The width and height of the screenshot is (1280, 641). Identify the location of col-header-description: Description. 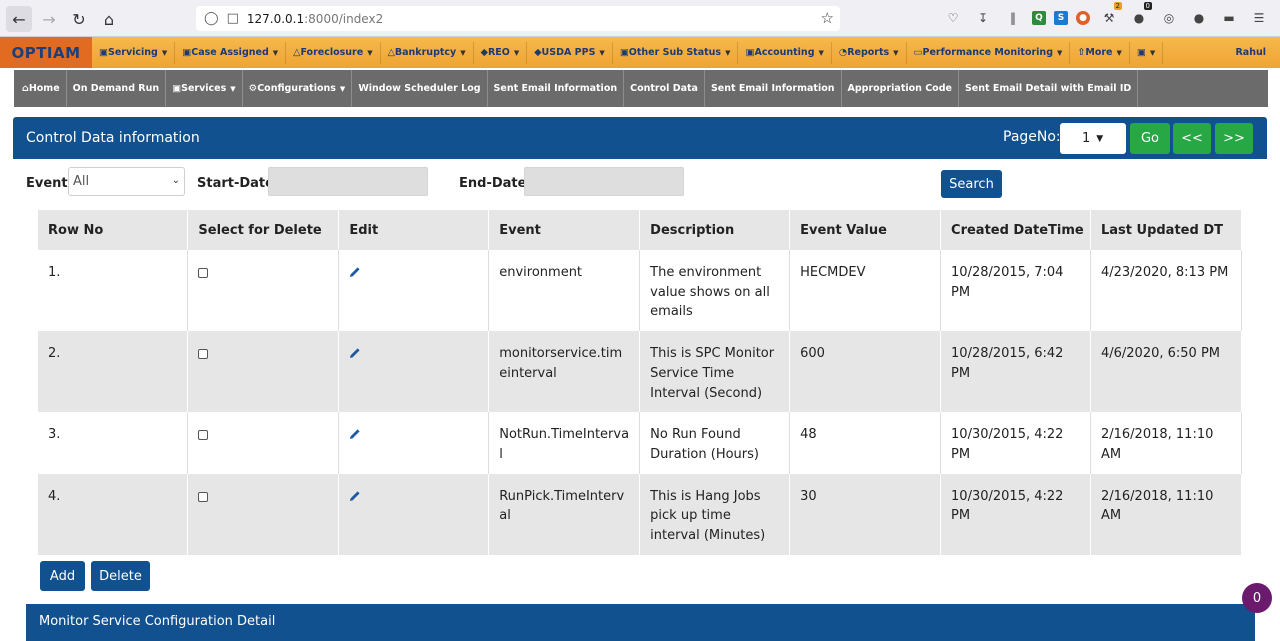
(715, 230).